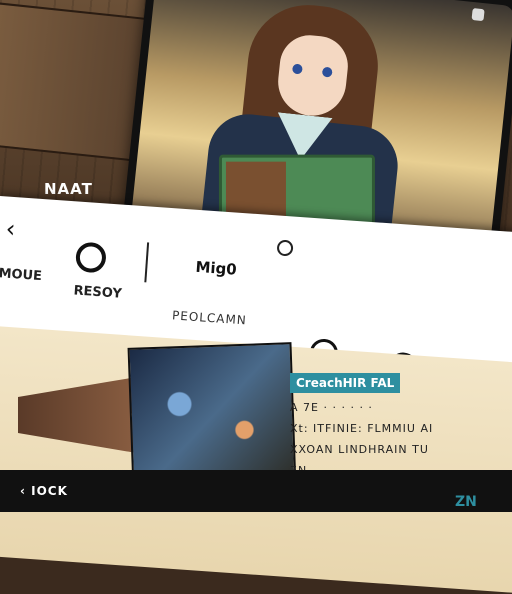 This screenshot has height=594, width=512. What do you see at coordinates (97, 292) in the screenshot?
I see `tab-resoy: RESOY` at bounding box center [97, 292].